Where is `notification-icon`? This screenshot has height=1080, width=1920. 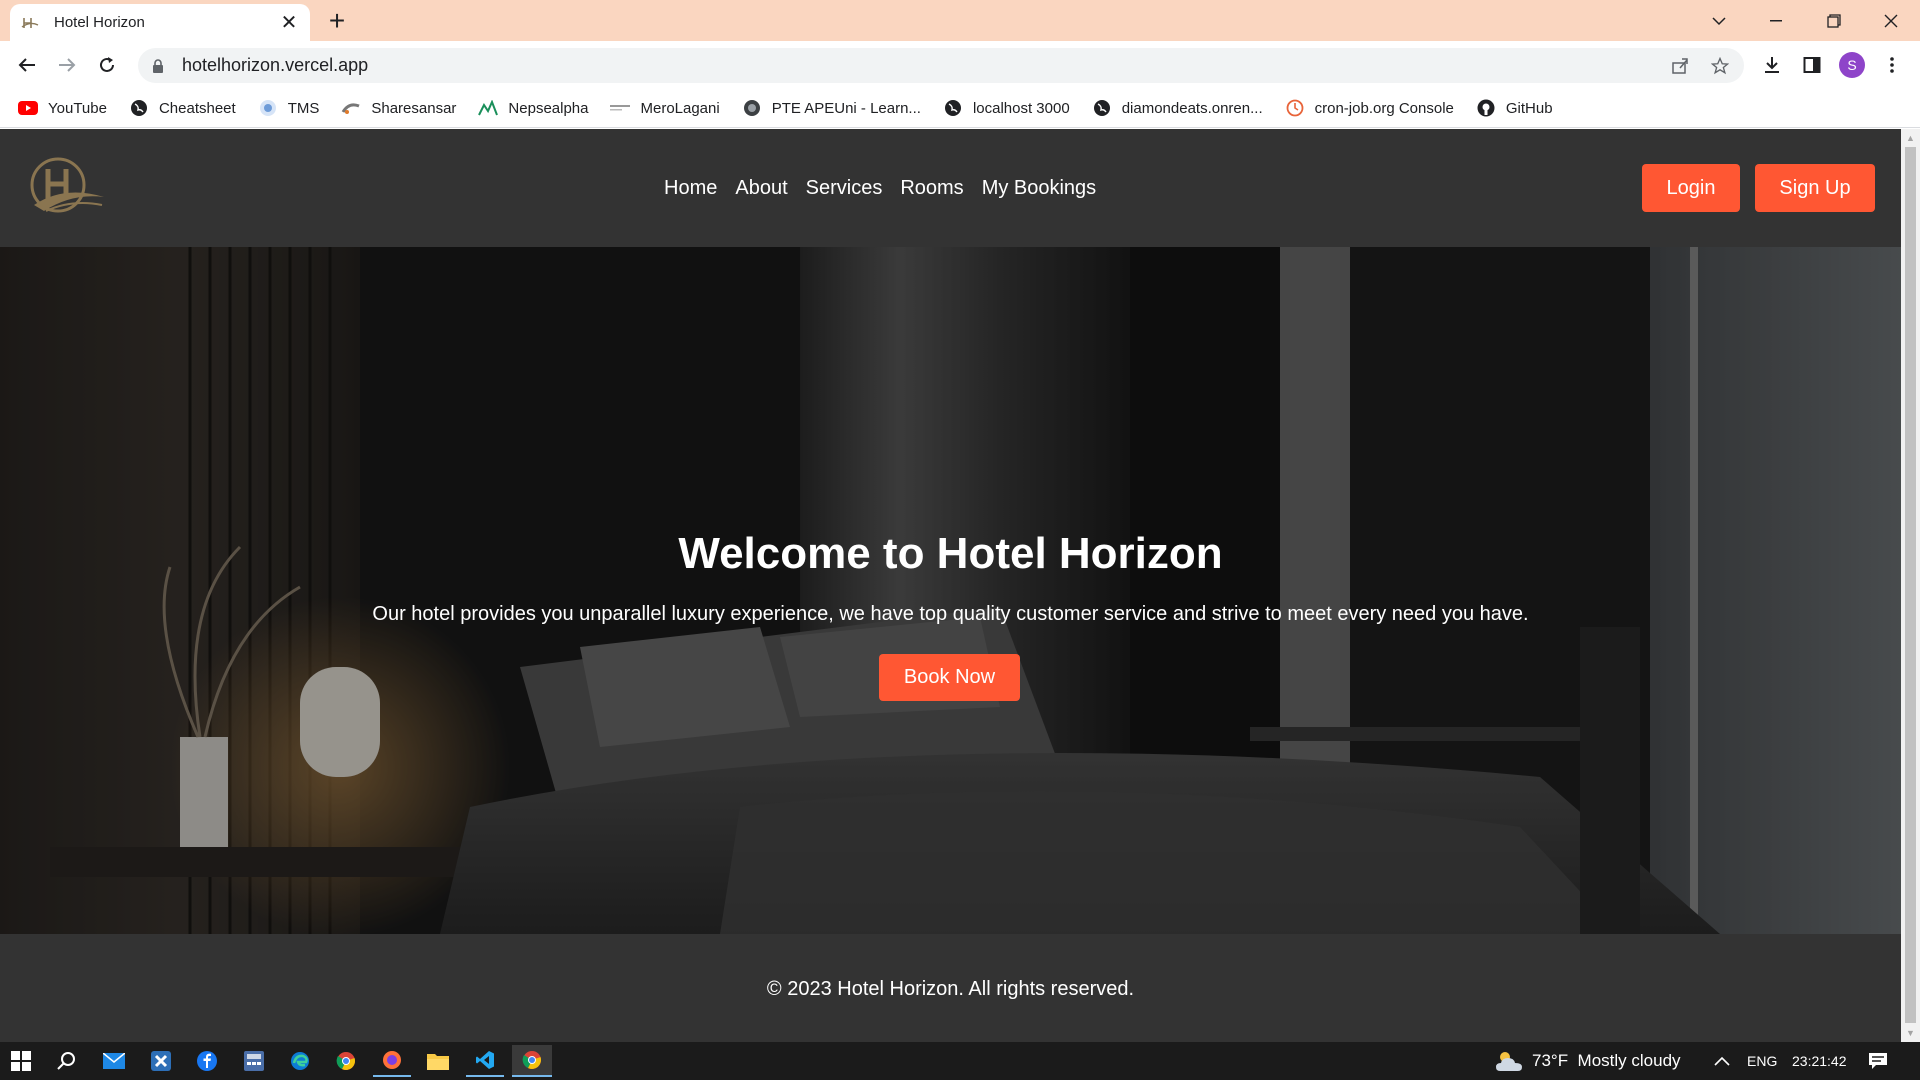 notification-icon is located at coordinates (1878, 1061).